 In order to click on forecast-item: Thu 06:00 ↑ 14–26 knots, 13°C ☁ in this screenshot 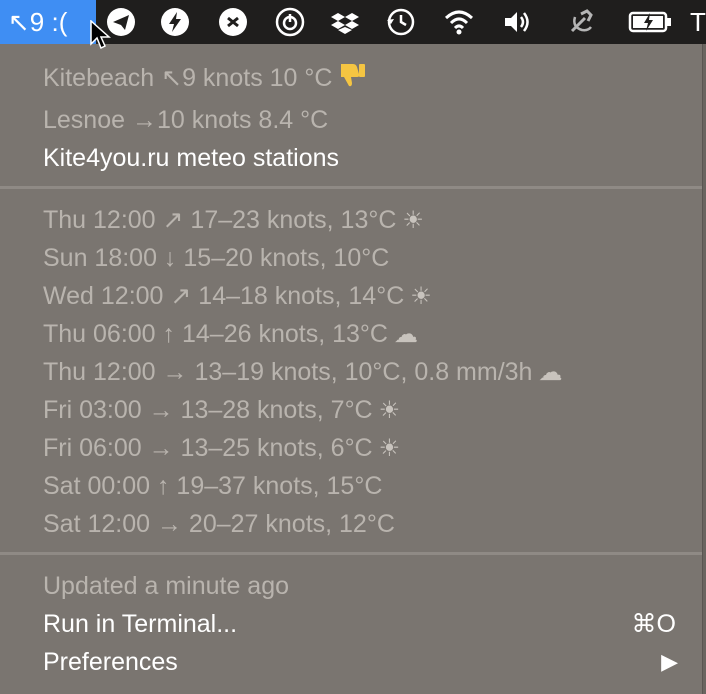, I will do `click(230, 334)`.